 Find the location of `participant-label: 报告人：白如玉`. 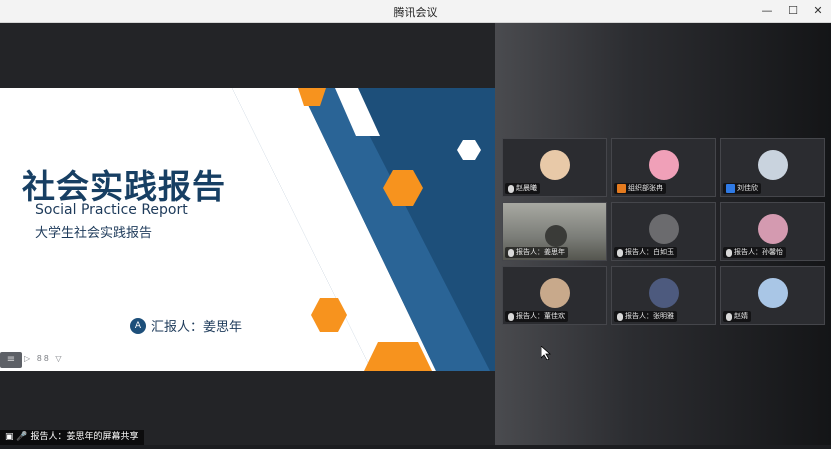

participant-label: 报告人：白如玉 is located at coordinates (645, 252).